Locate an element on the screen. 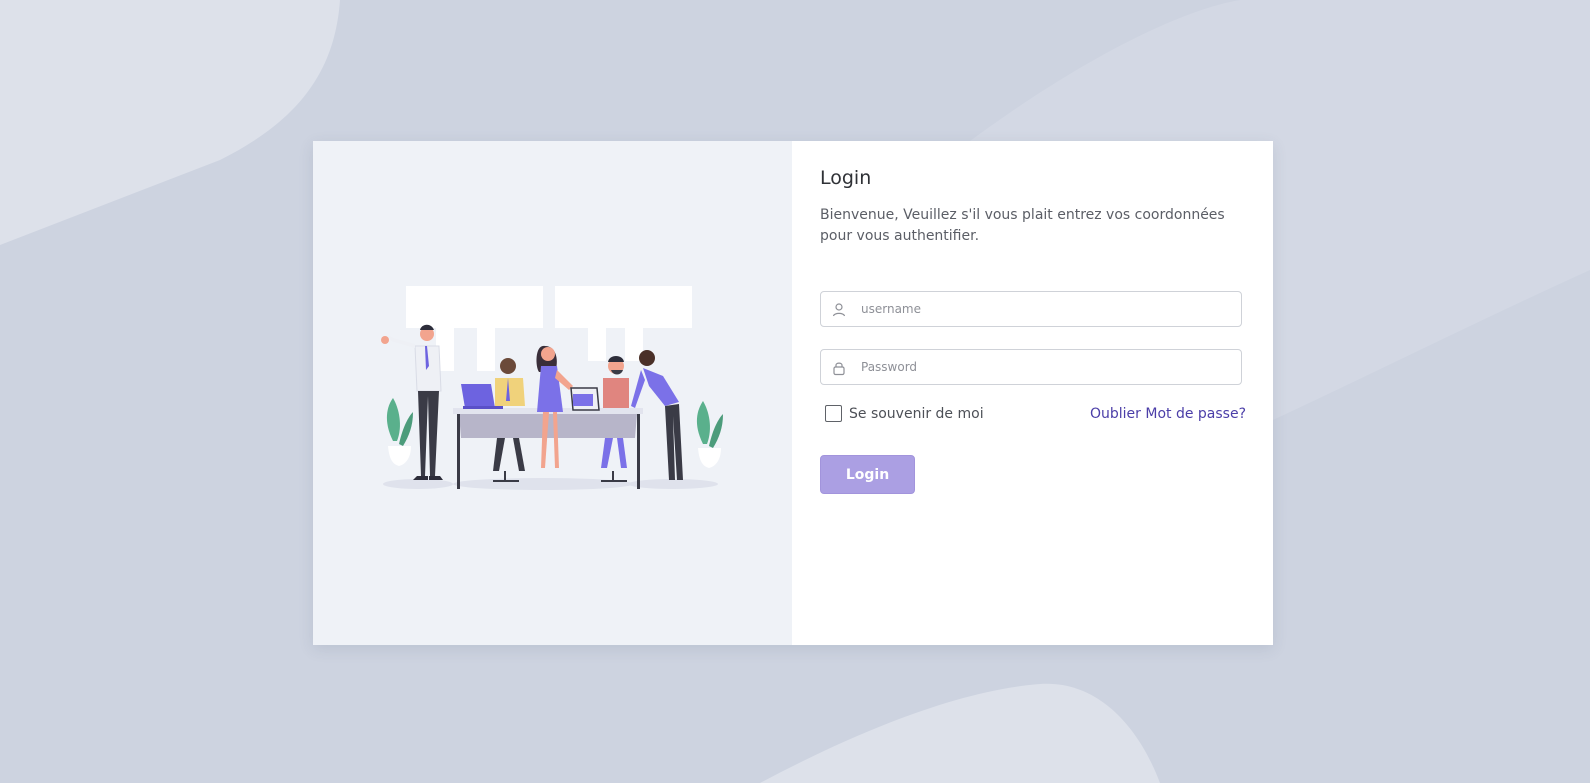 The image size is (1590, 783). login-title: Login is located at coordinates (846, 178).